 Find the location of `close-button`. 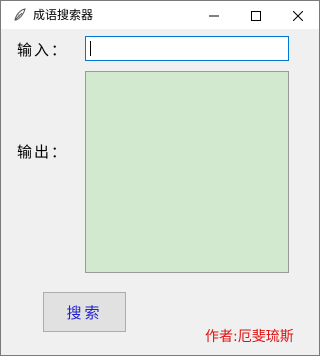

close-button is located at coordinates (298, 15).